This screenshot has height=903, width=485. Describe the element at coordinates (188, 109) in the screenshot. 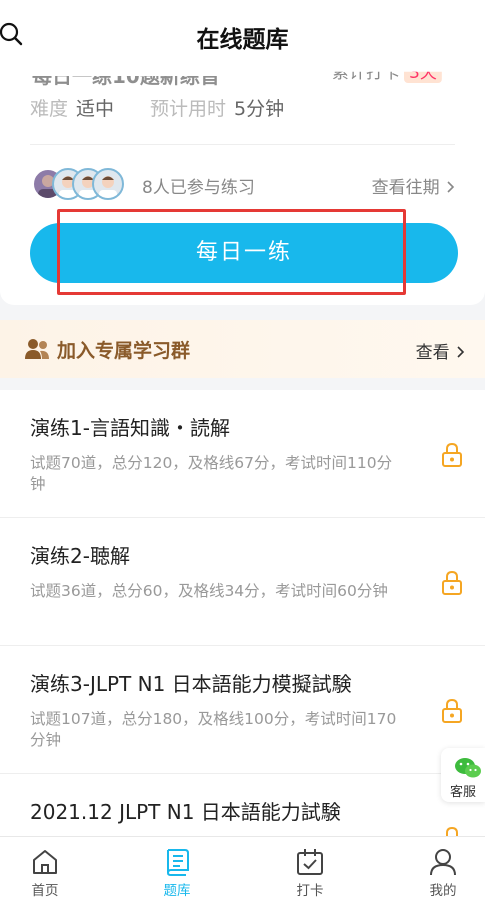

I see `time-label: 预计用时` at that location.